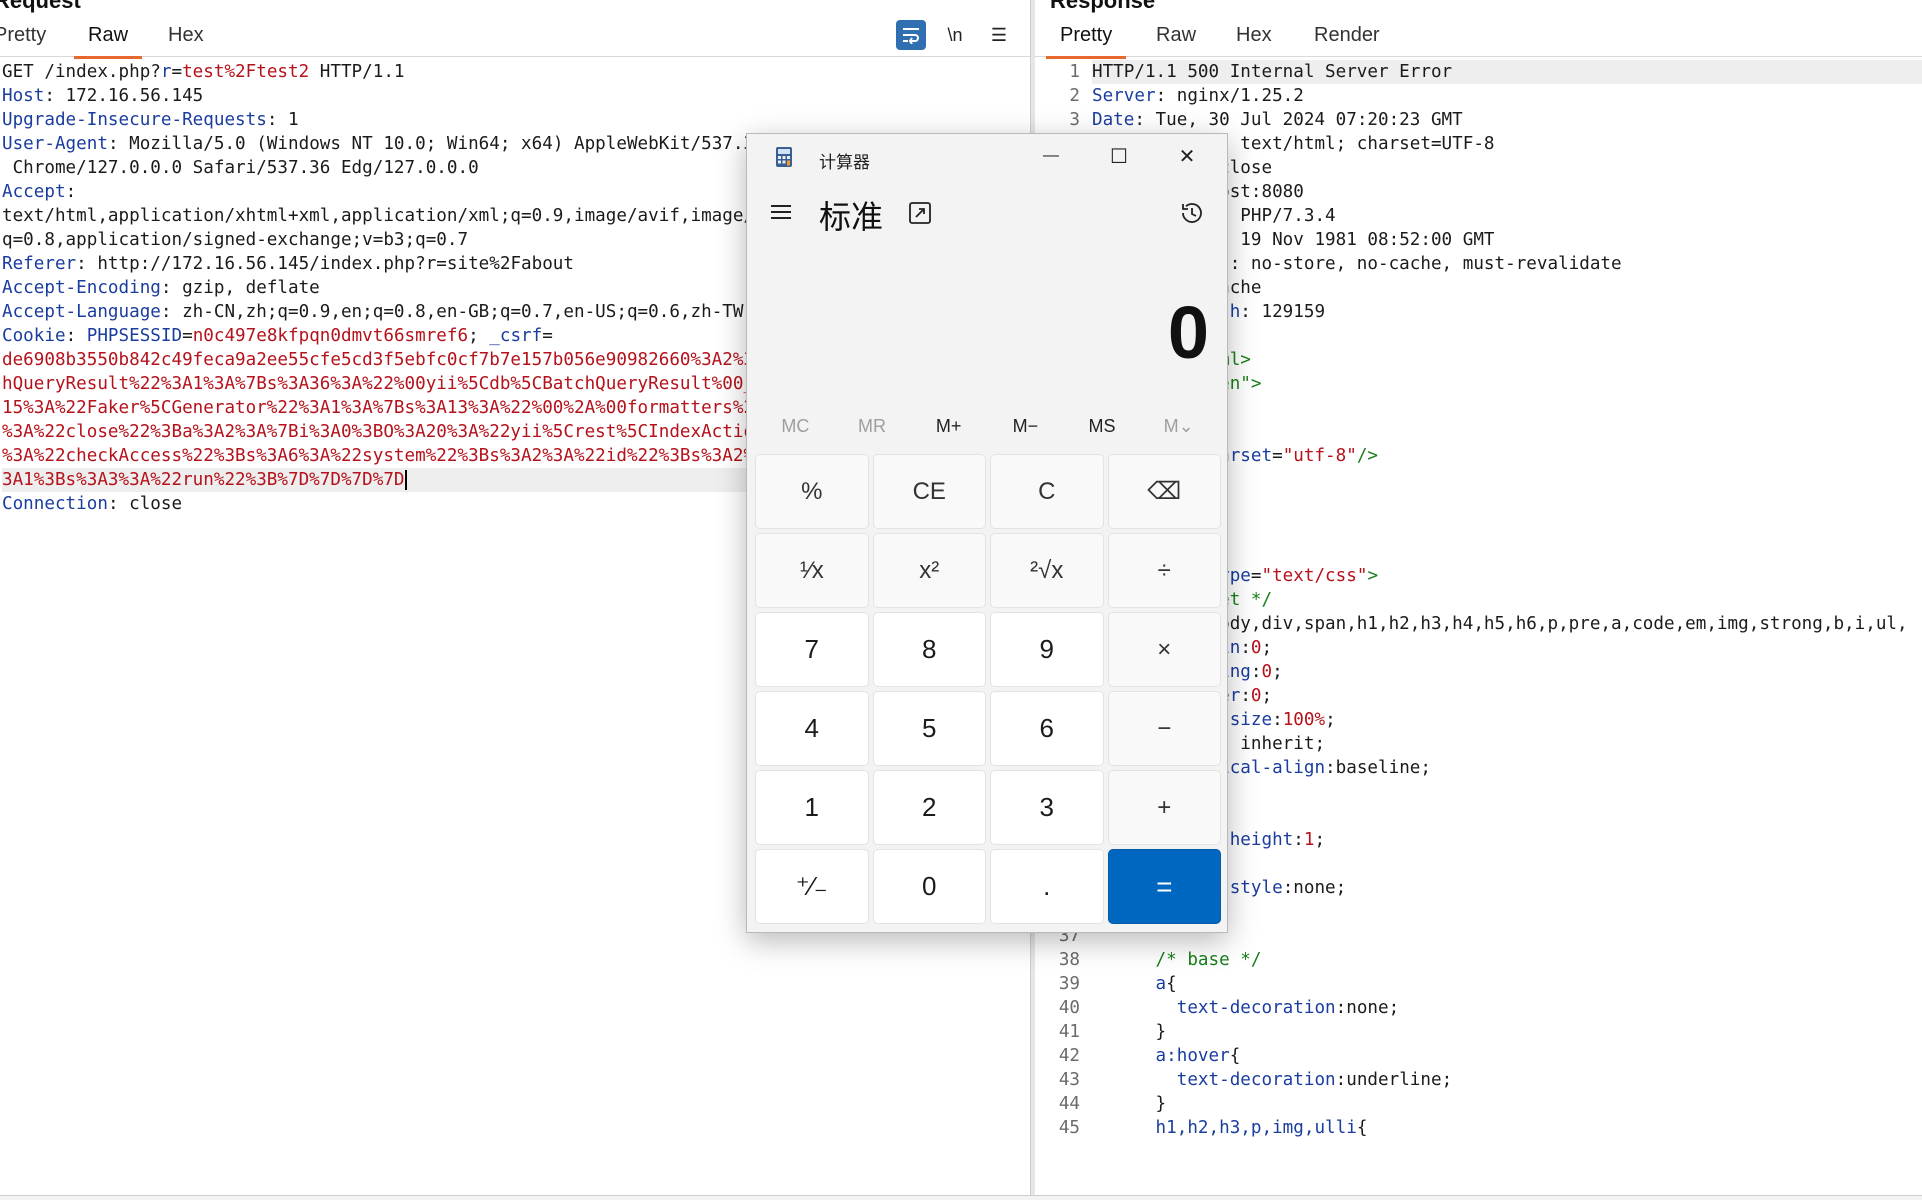 The width and height of the screenshot is (1922, 1200). I want to click on square-root-key: ²√x, so click(1047, 570).